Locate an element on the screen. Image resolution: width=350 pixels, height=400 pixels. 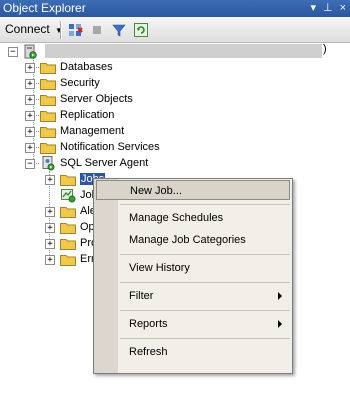
menu-item-manage-job-categories: Manage Job Categories is located at coordinates (205, 240).